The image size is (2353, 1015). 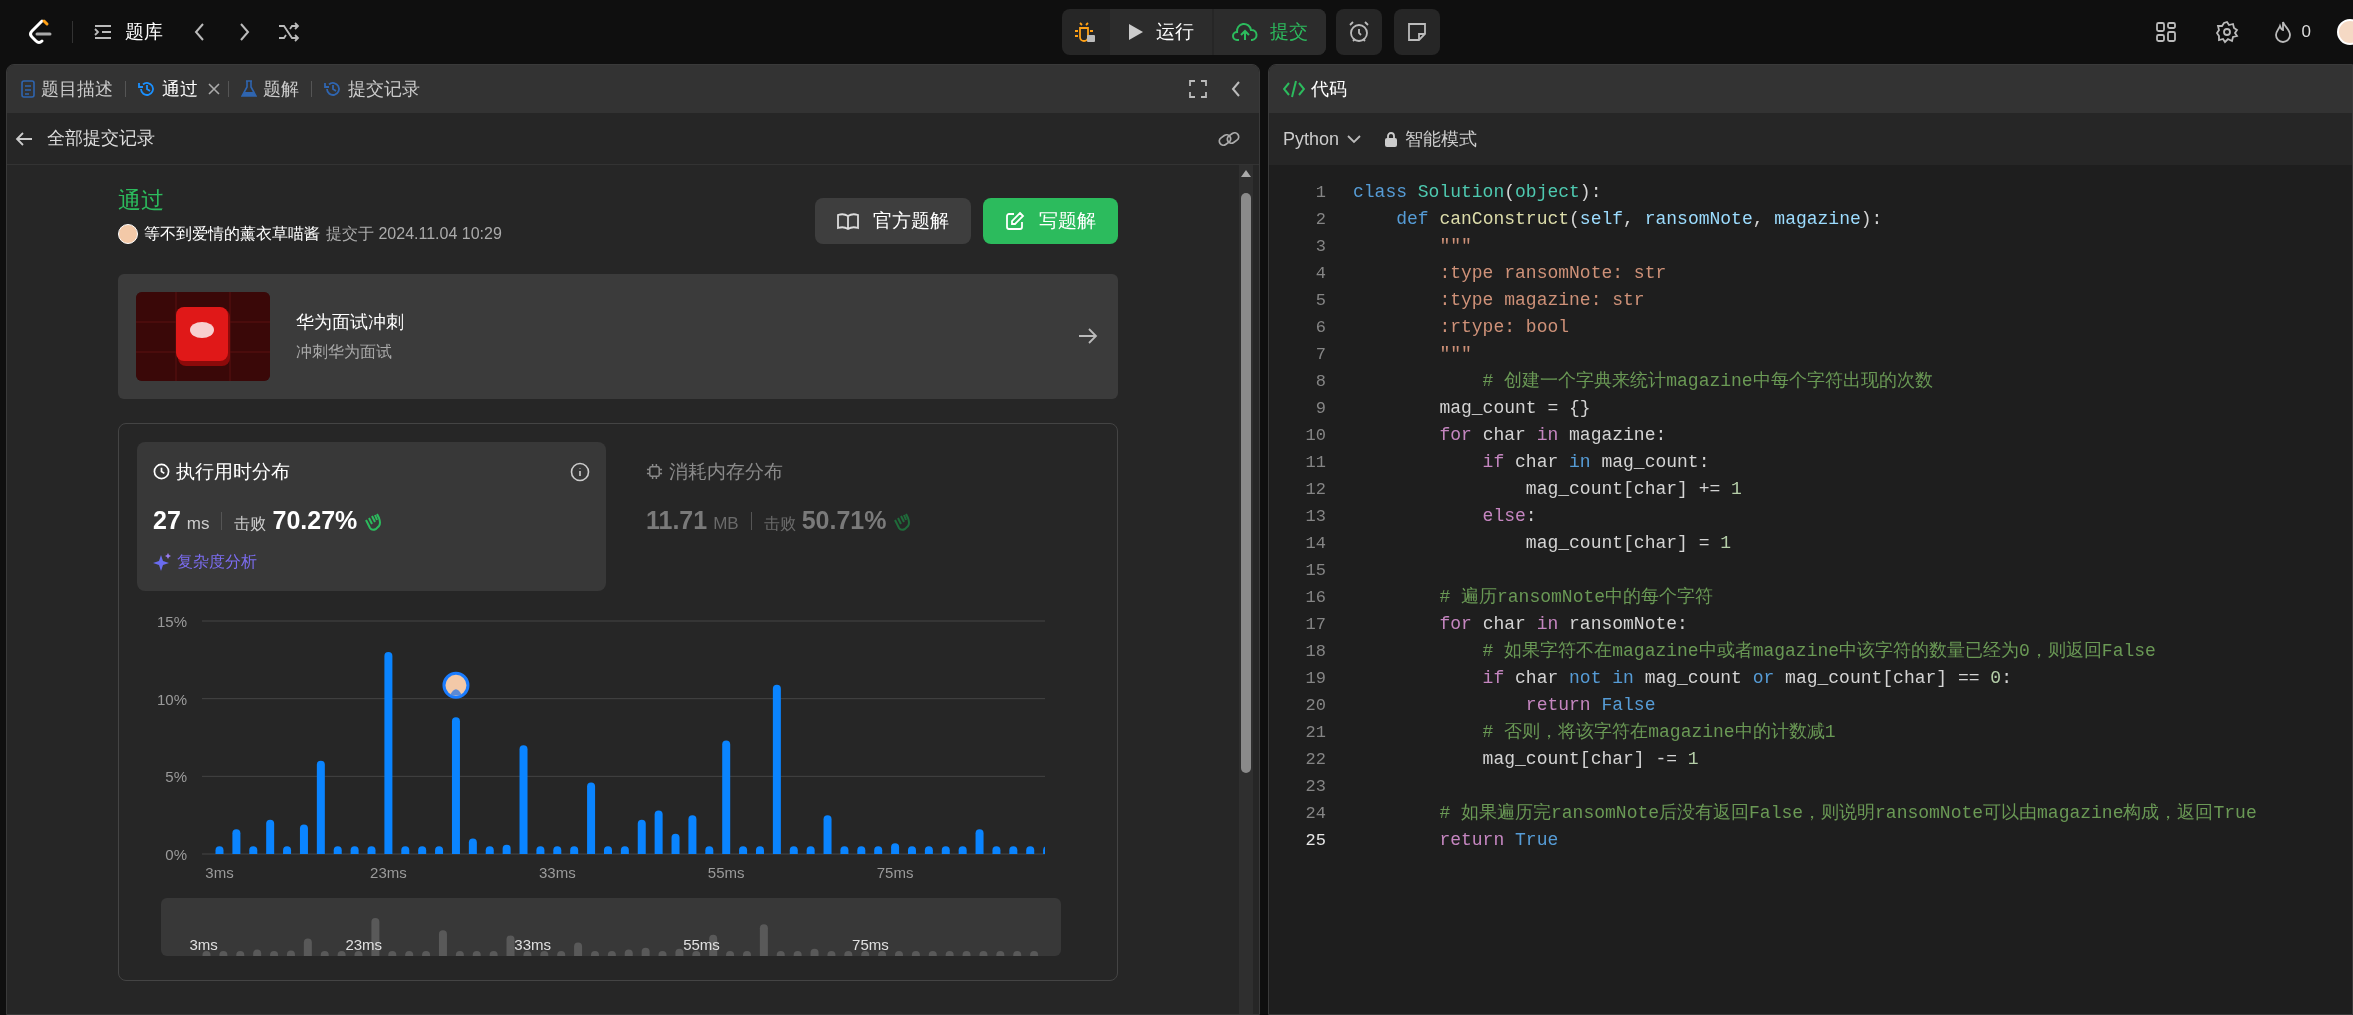 I want to click on line-number: 6, so click(x=1320, y=327).